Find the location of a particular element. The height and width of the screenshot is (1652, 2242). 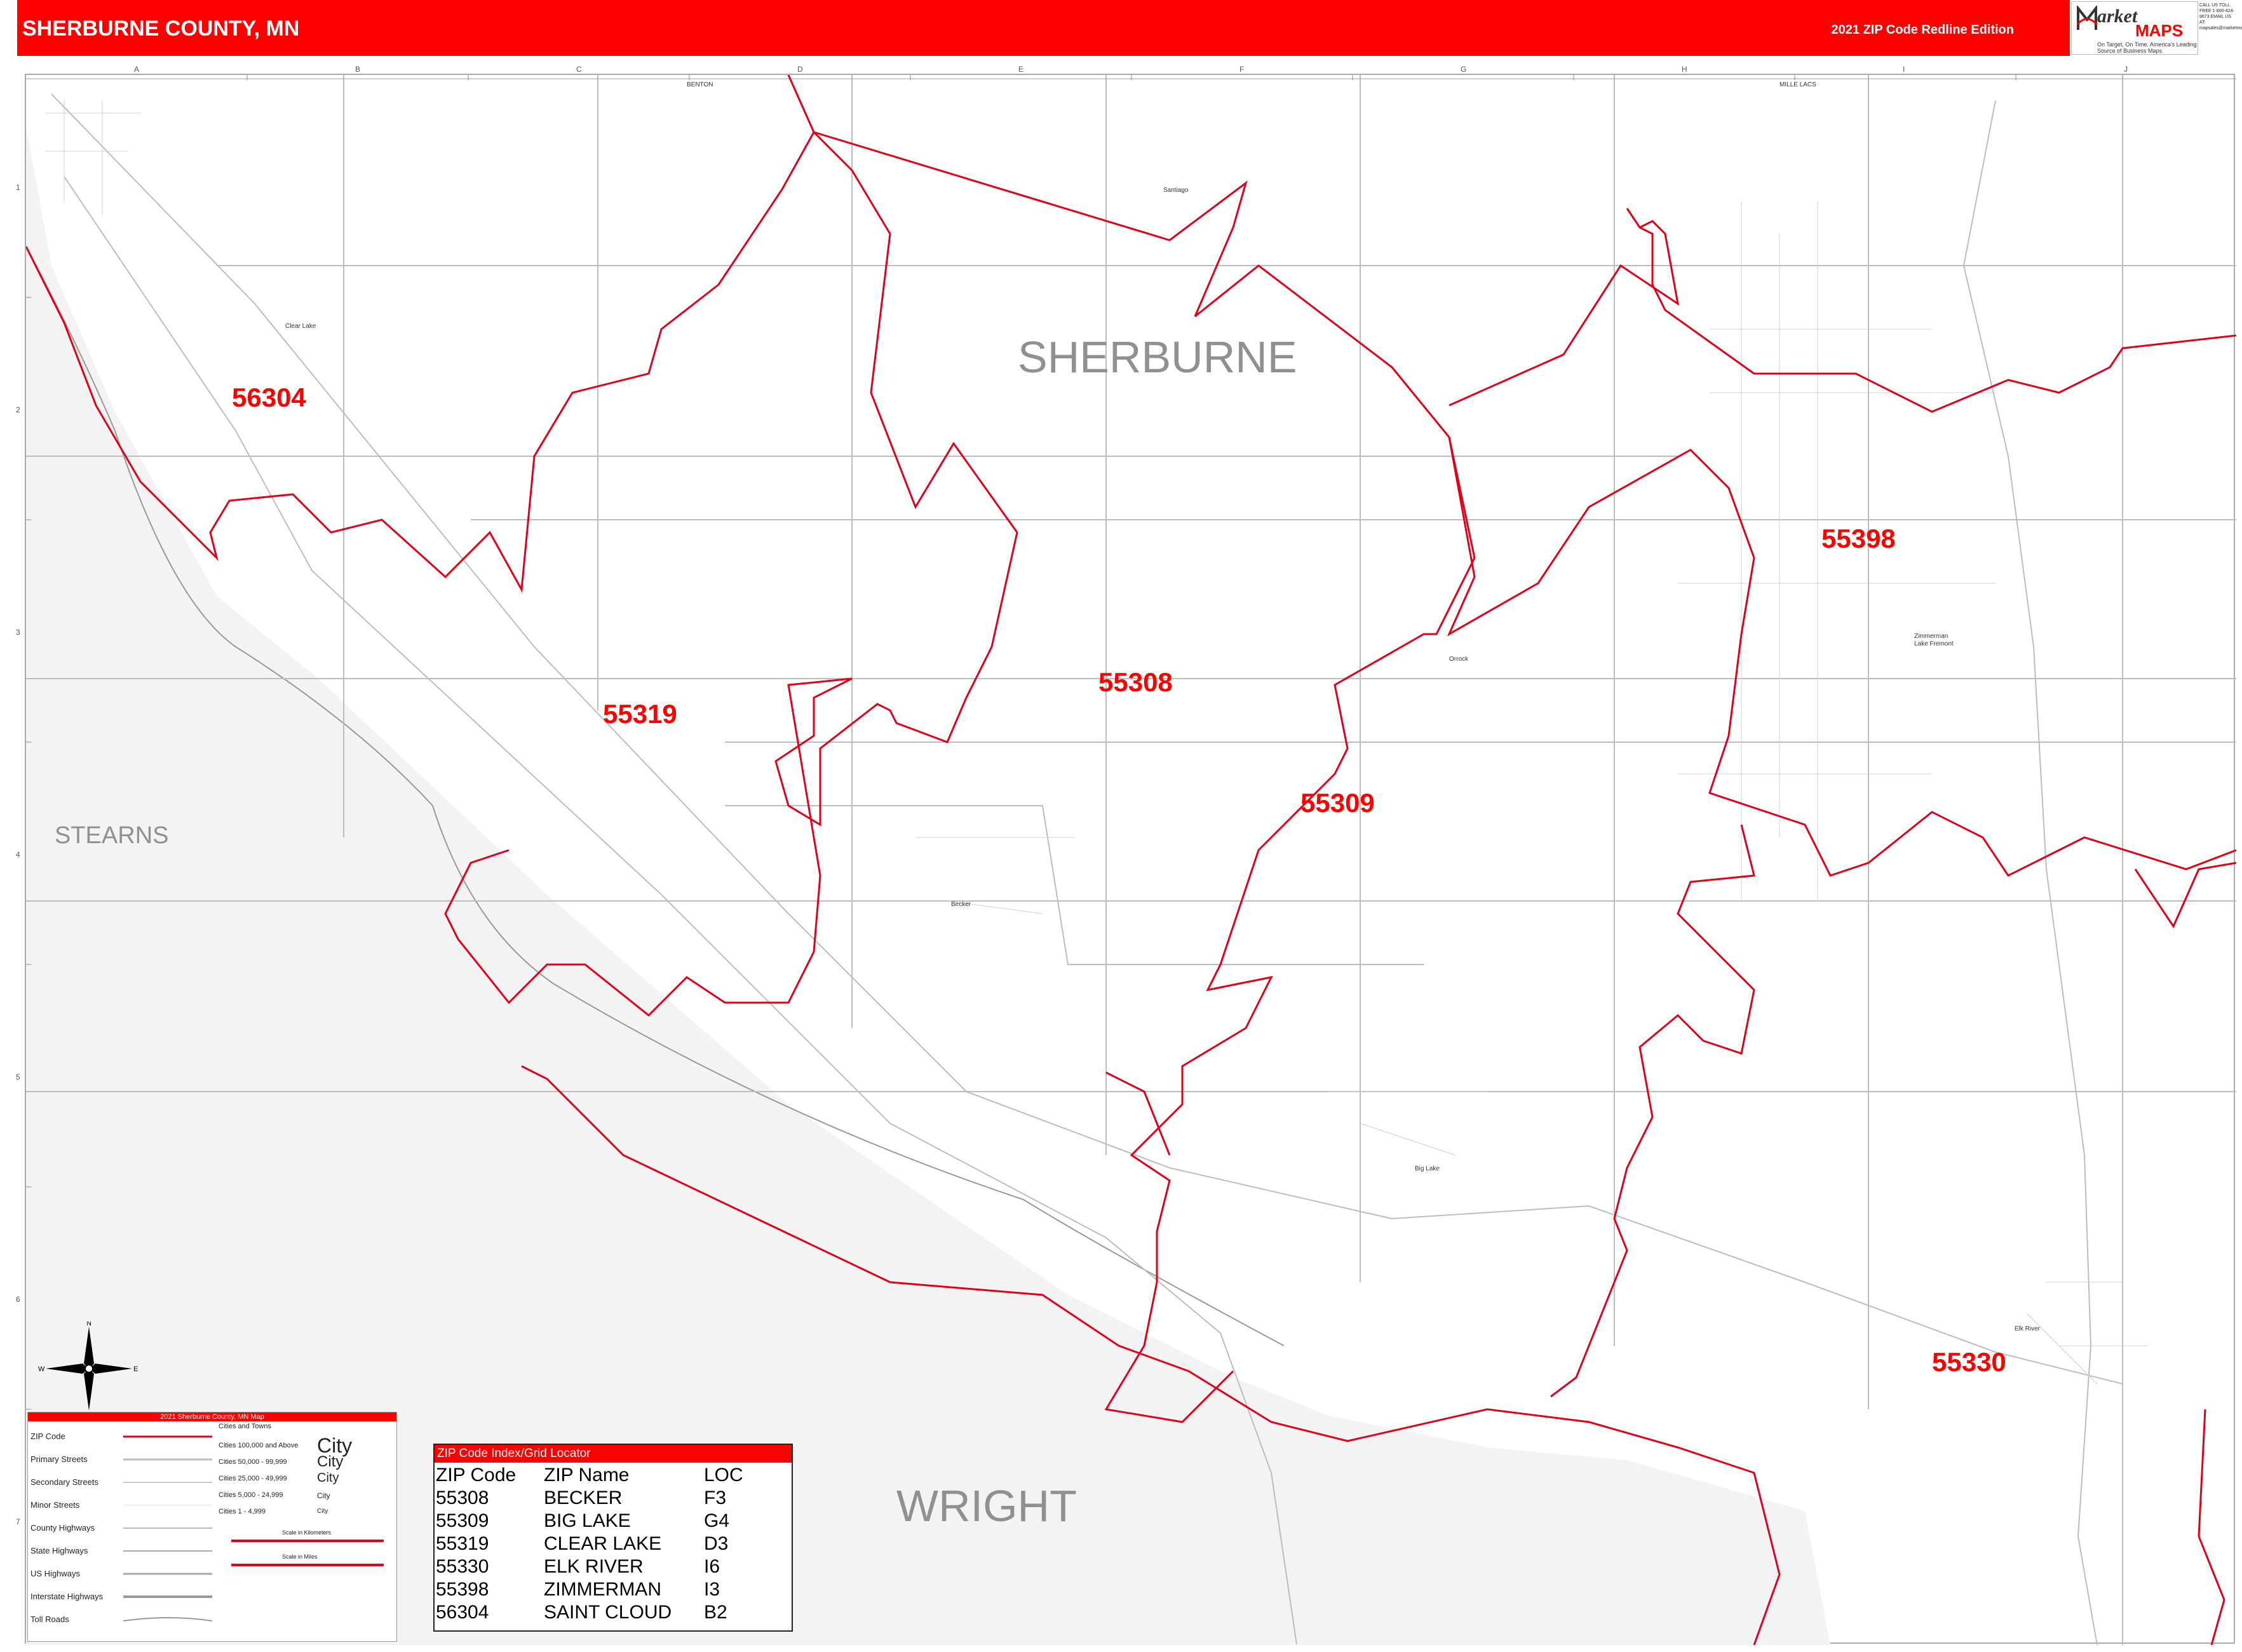

zip-label-55308: 55308 is located at coordinates (1135, 682).